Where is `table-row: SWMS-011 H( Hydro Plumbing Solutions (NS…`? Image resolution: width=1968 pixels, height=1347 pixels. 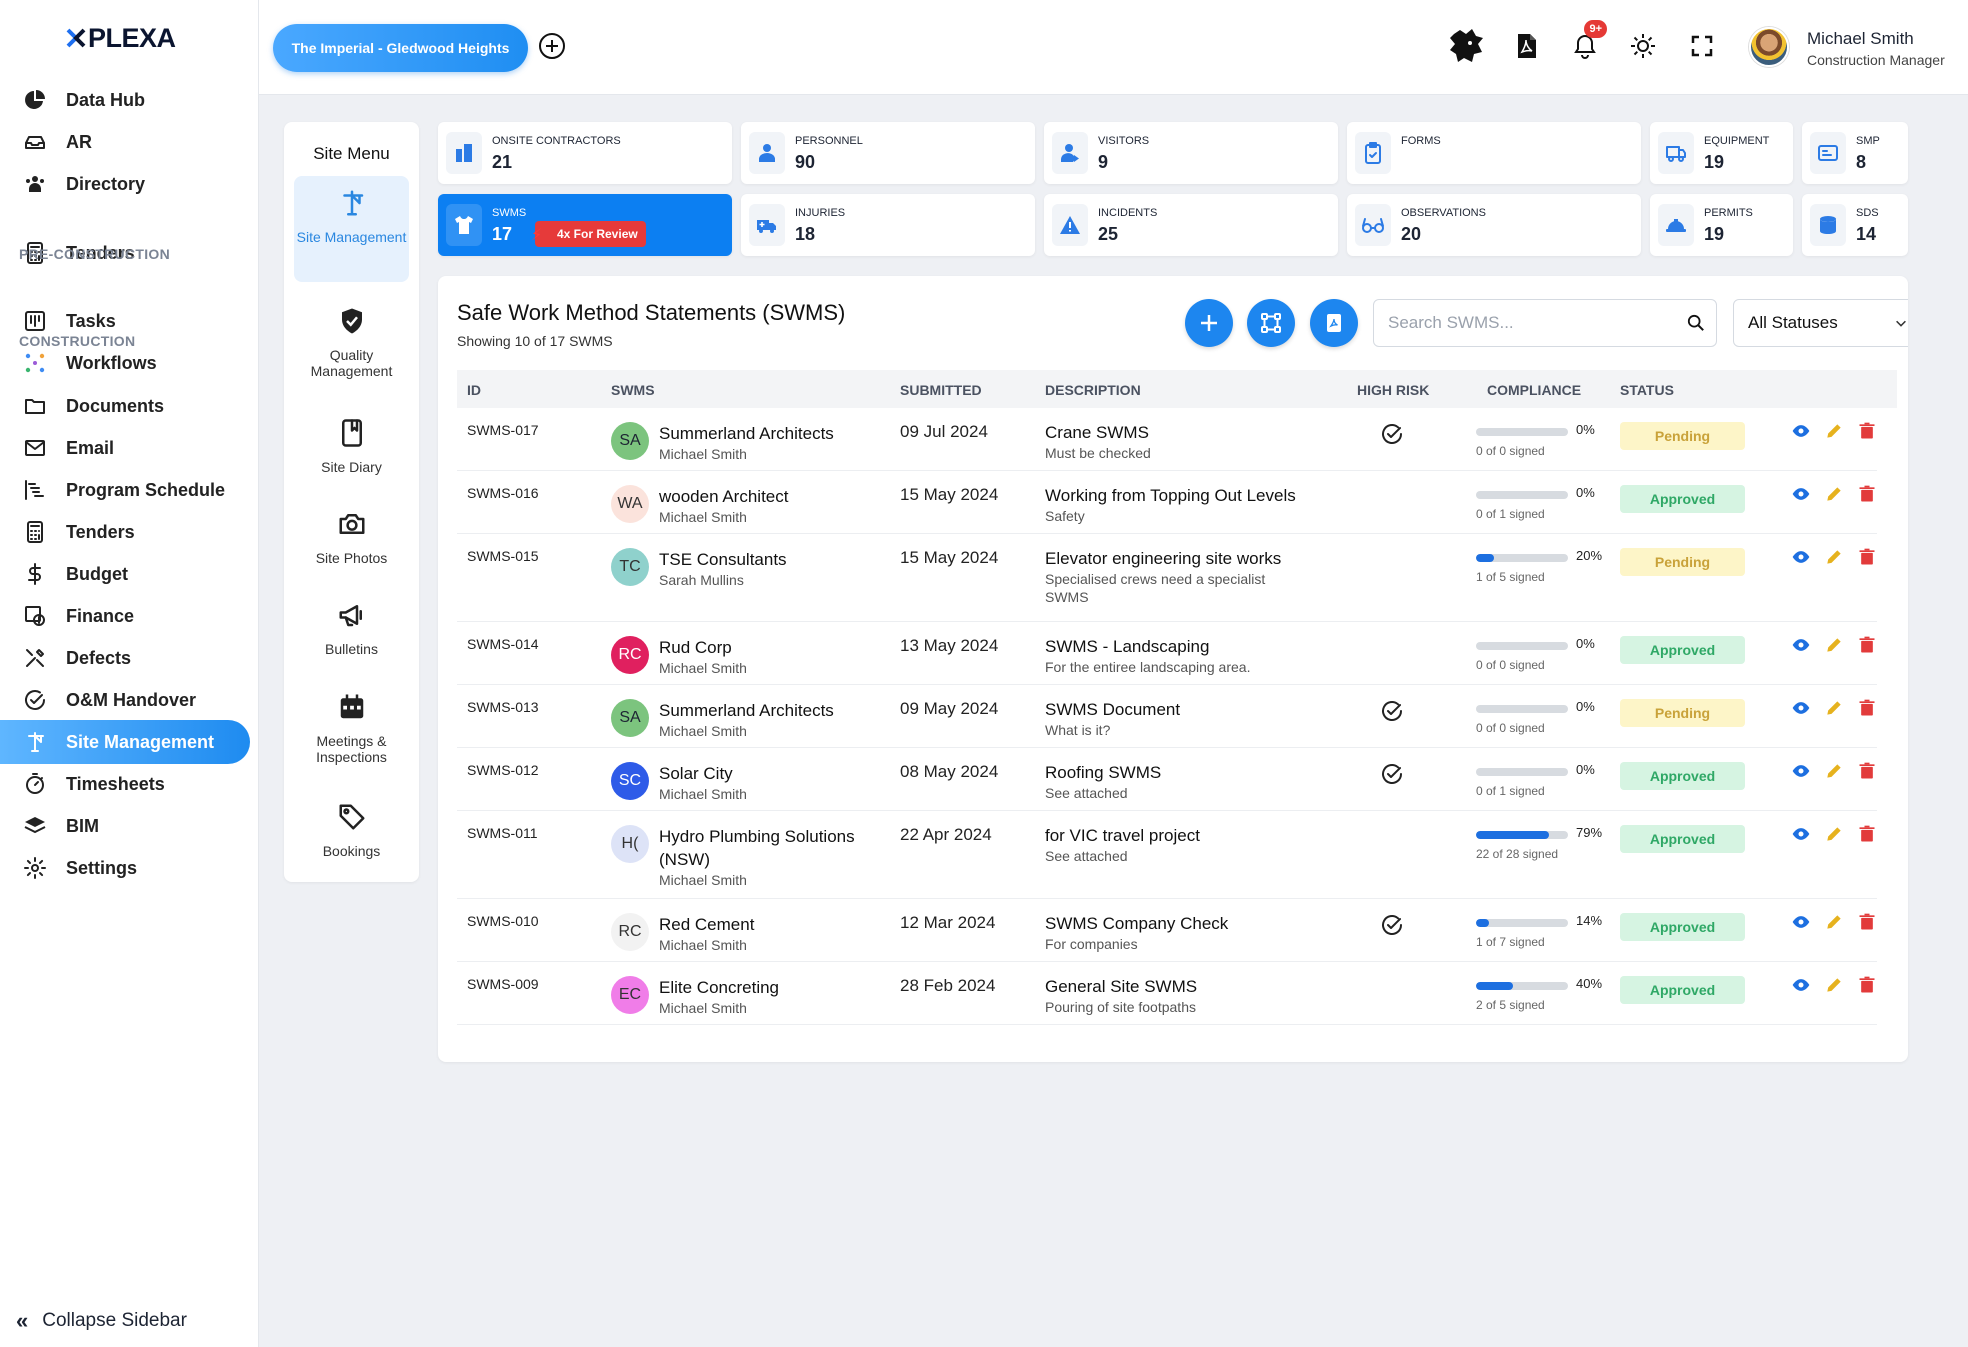 table-row: SWMS-011 H( Hydro Plumbing Solutions (NS… is located at coordinates (1167, 855).